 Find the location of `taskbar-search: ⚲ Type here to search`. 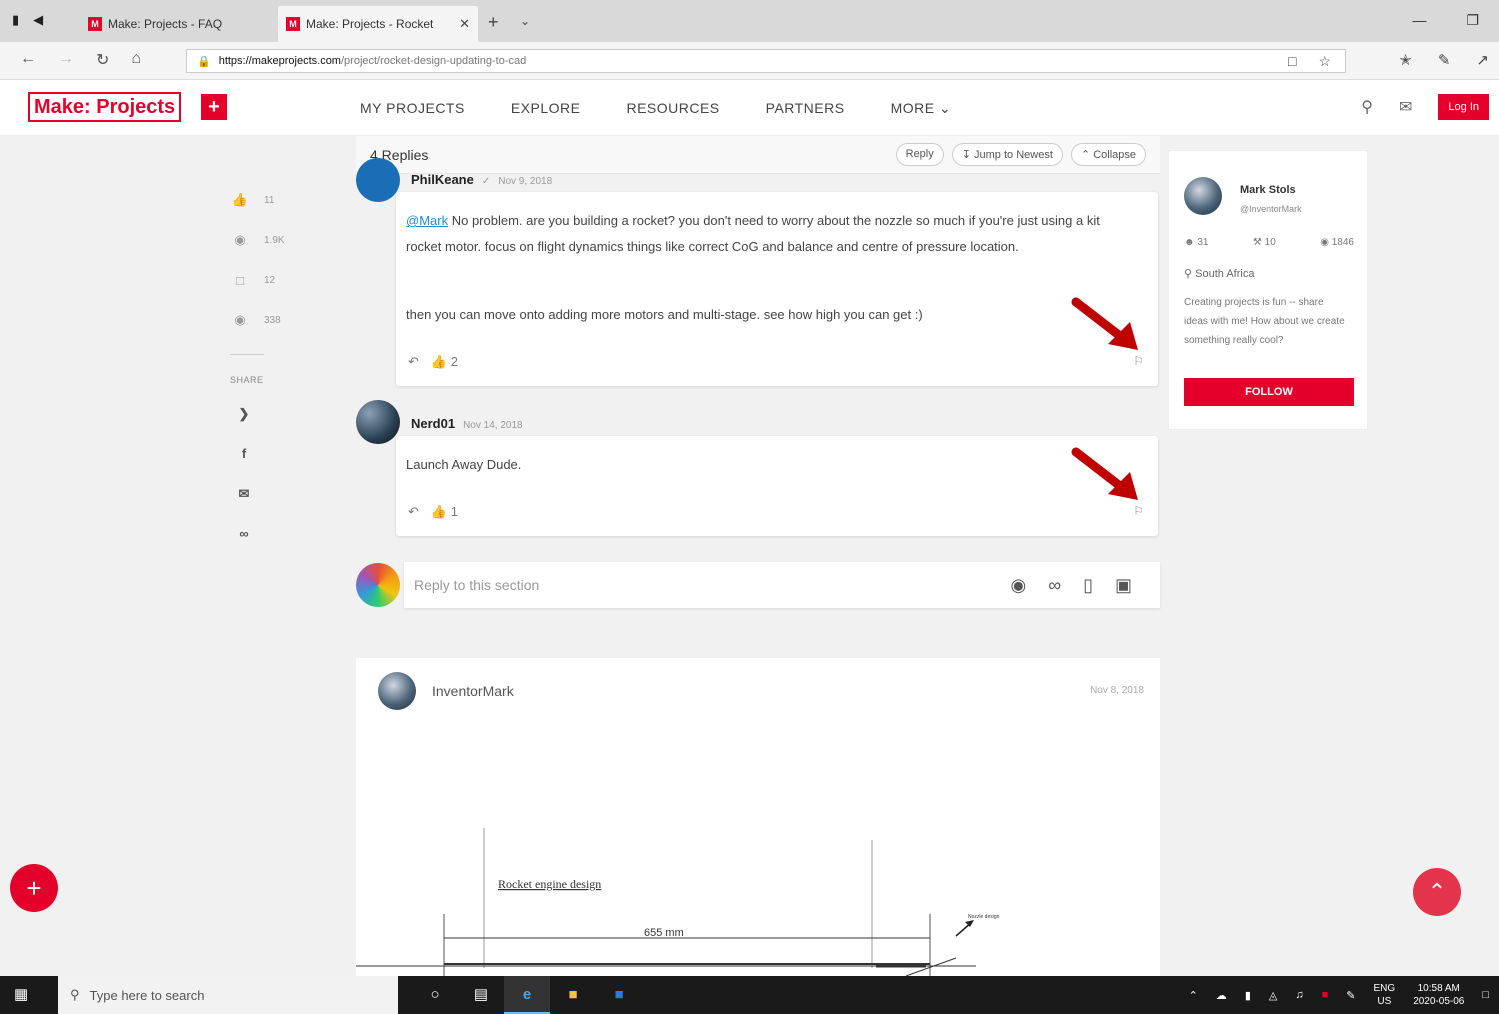

taskbar-search: ⚲ Type here to search is located at coordinates (228, 995).